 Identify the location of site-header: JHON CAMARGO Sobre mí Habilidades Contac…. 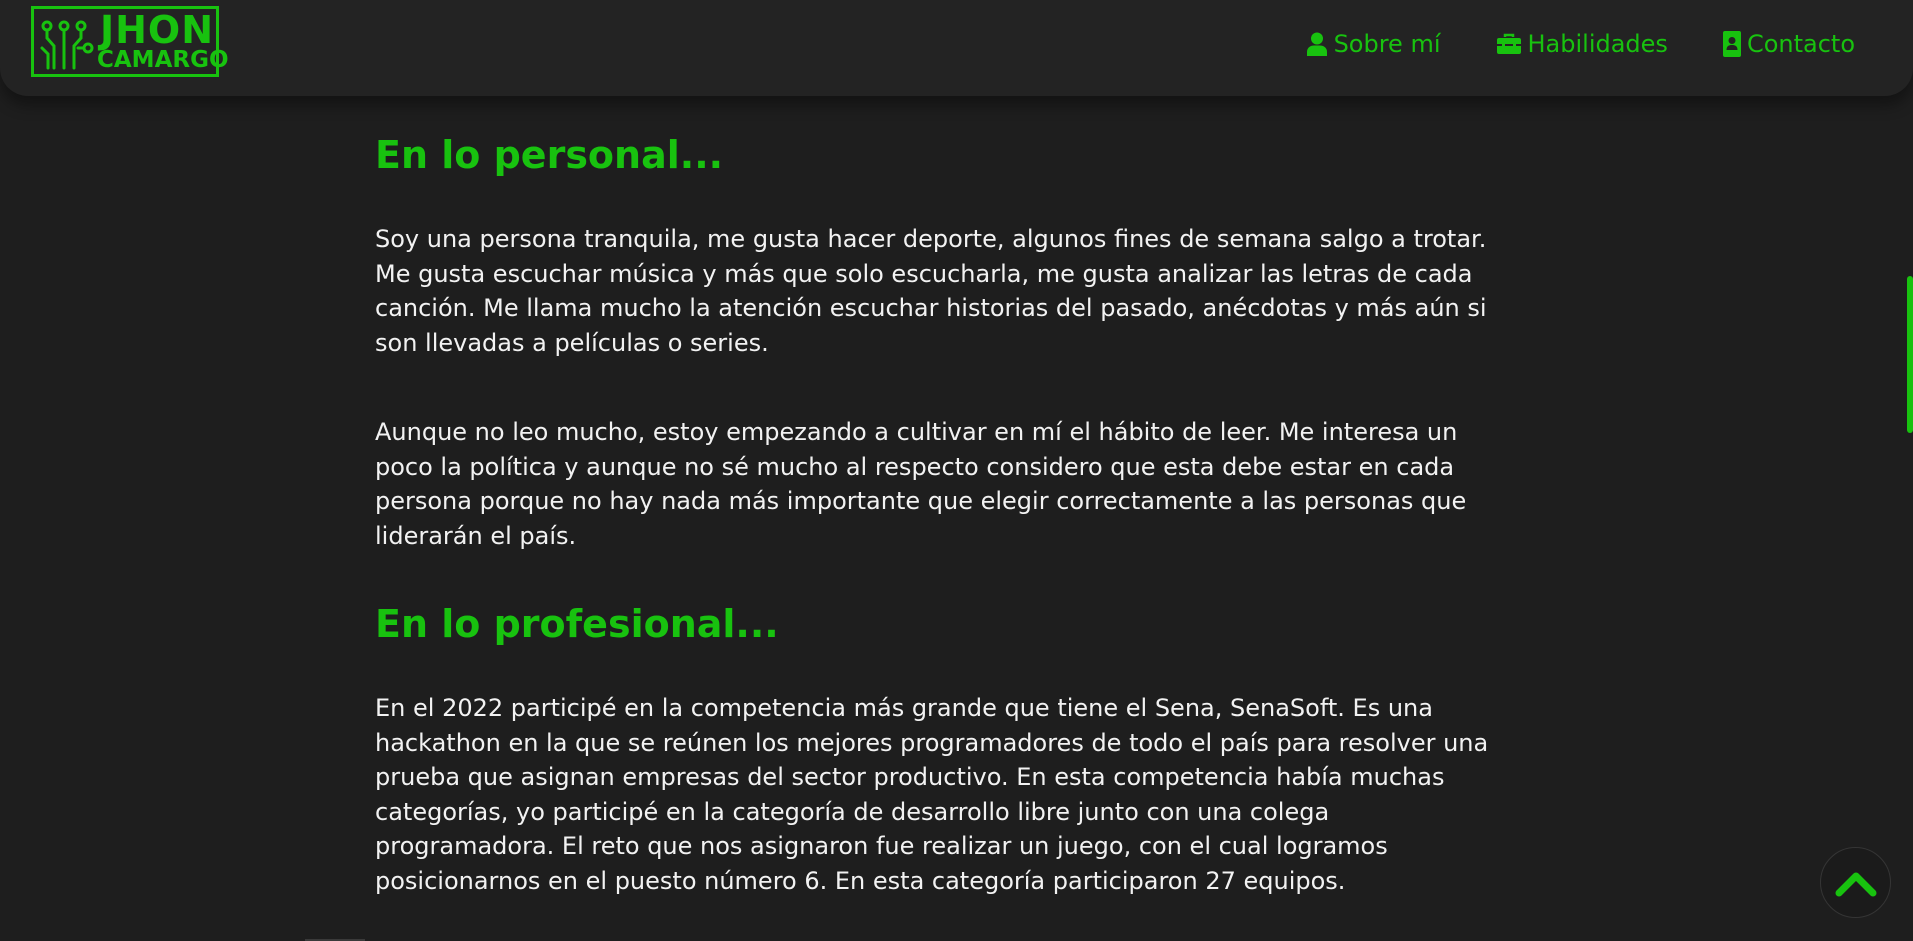
(956, 48).